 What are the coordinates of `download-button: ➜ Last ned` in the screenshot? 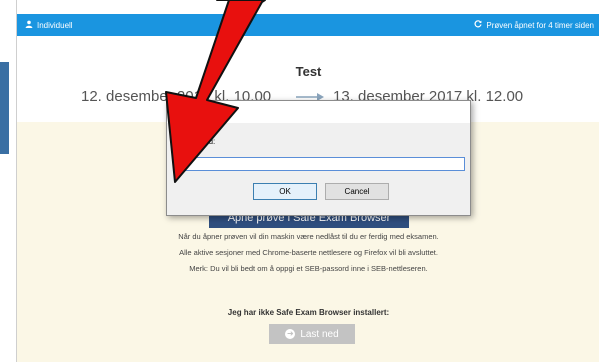 It's located at (312, 334).